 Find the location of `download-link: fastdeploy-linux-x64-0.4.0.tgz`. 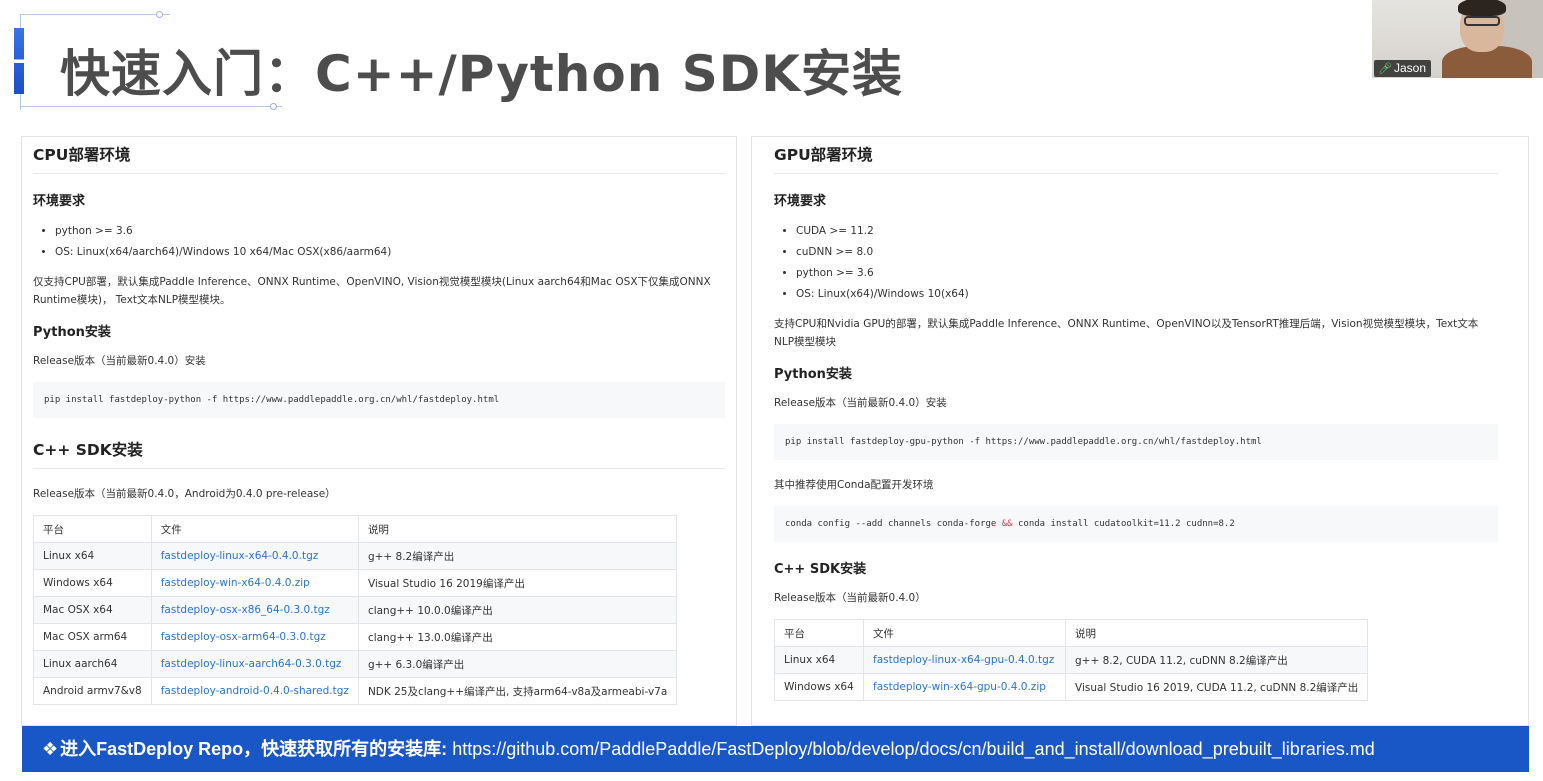

download-link: fastdeploy-linux-x64-0.4.0.tgz is located at coordinates (240, 556).